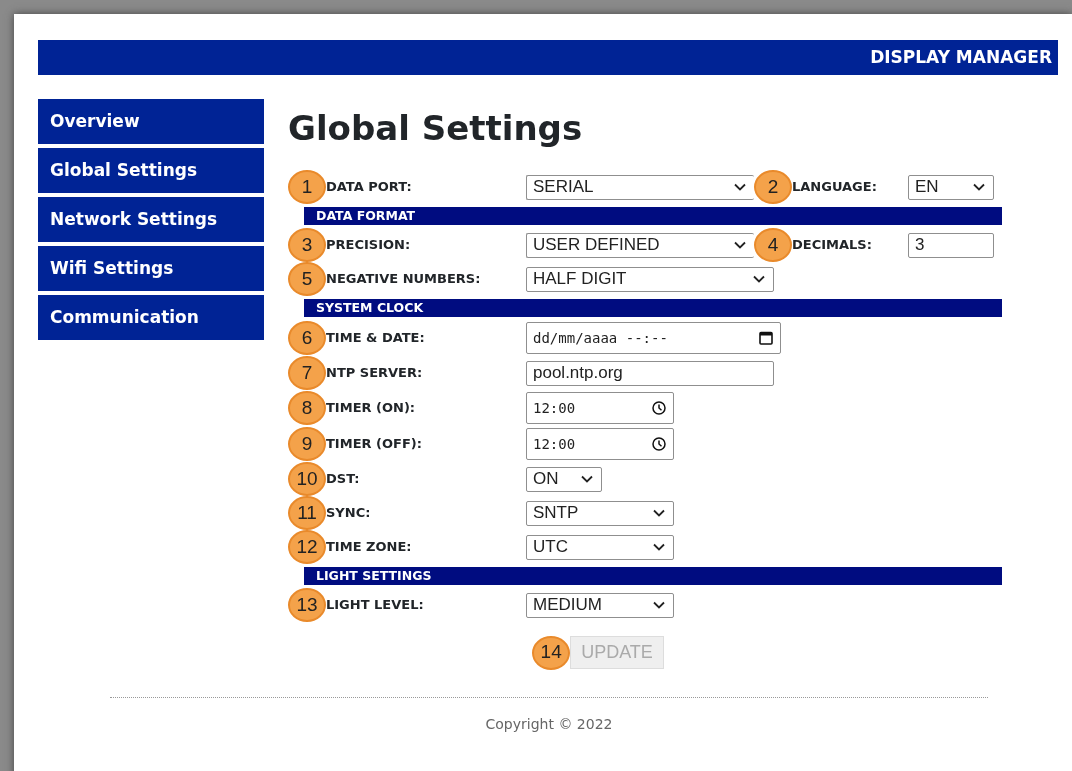 The image size is (1072, 771). I want to click on field-label: NEGATIVE NUMBERS:, so click(404, 279).